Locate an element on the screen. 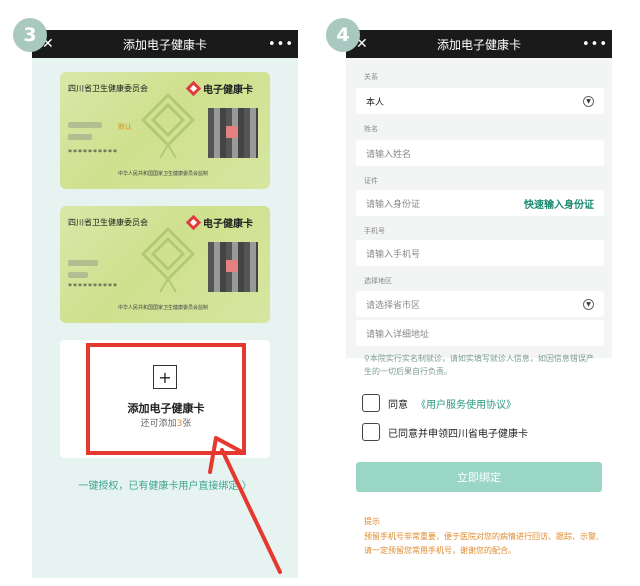  region-placeholder: 请选择省市区 is located at coordinates (393, 305).